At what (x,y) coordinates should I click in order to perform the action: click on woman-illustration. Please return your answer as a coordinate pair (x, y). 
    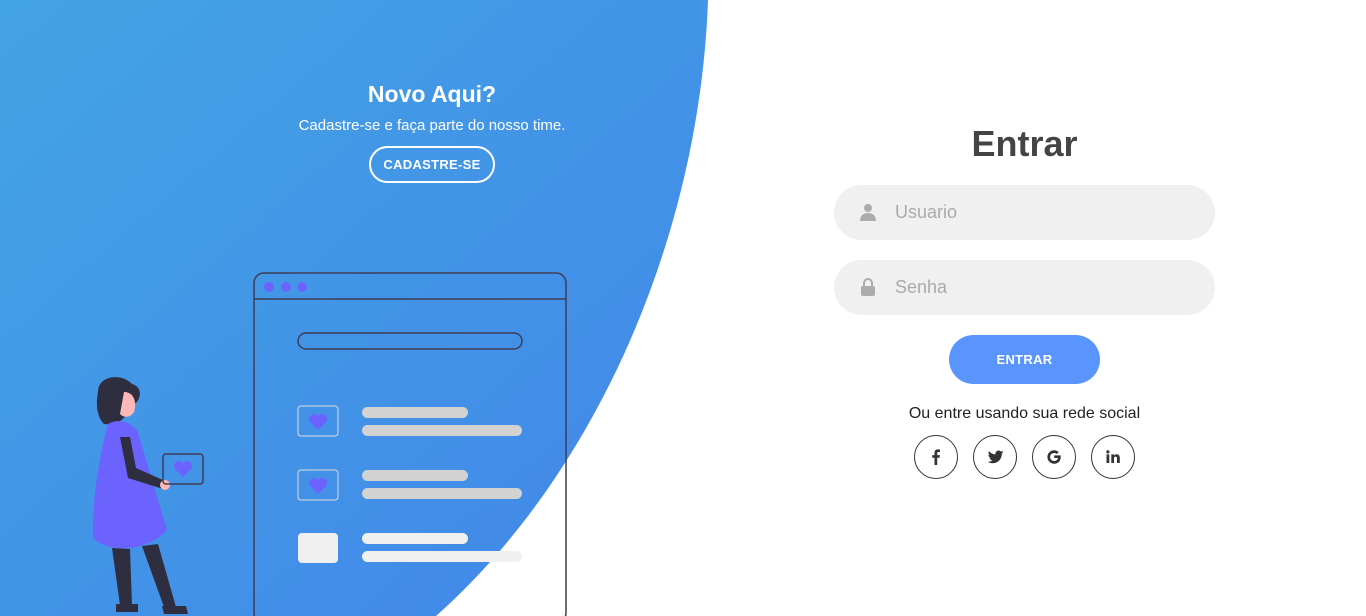
    Looking at the image, I should click on (148, 495).